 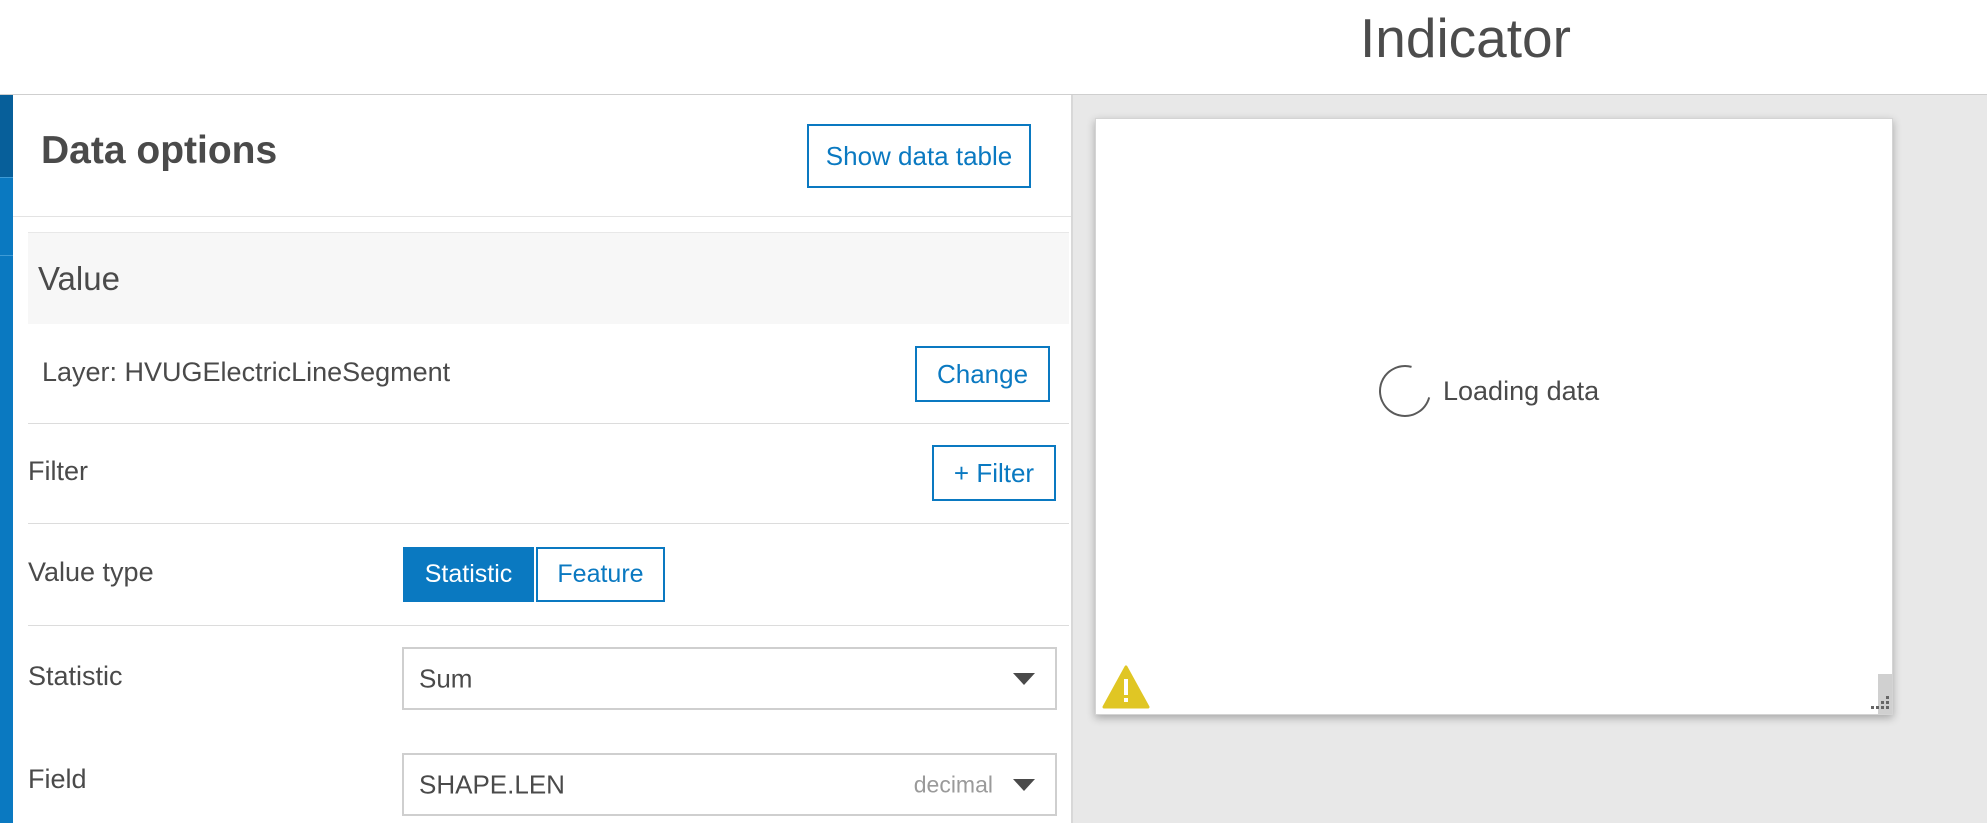 I want to click on value-type-statistic-toggle: Statistic, so click(x=468, y=574).